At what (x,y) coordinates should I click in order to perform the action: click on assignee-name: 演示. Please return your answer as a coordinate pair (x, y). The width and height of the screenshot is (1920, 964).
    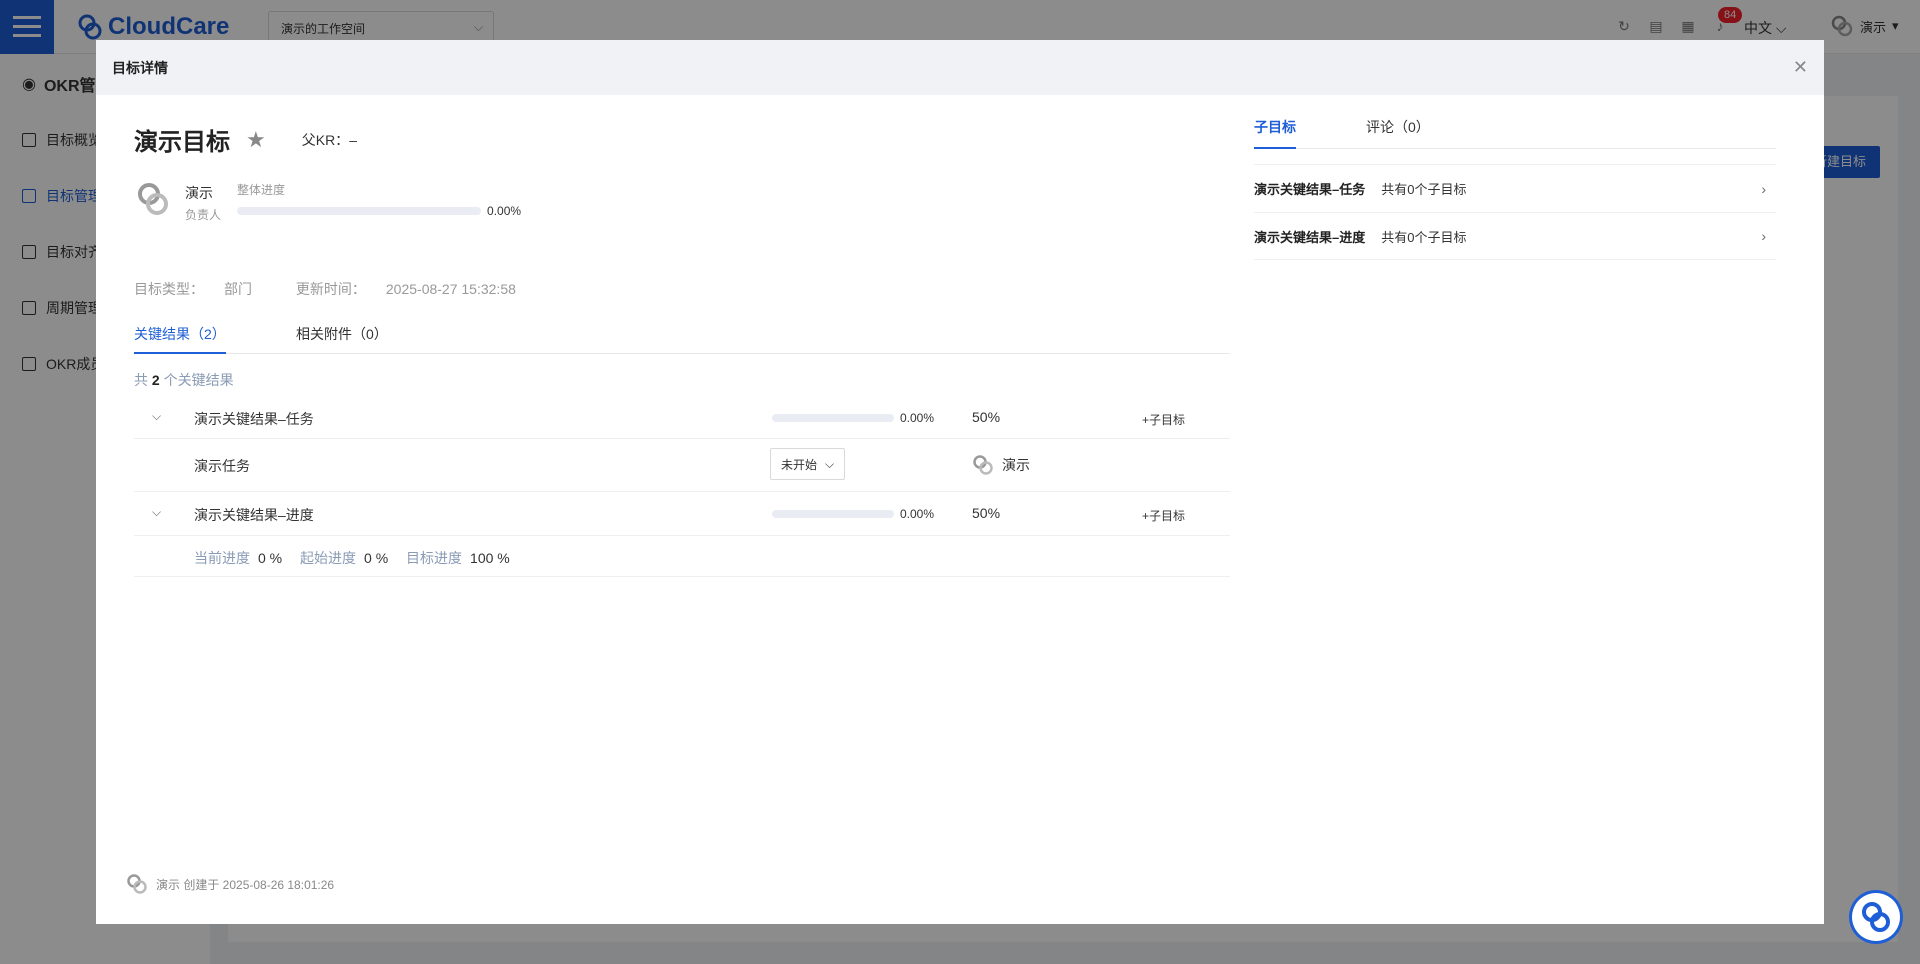
    Looking at the image, I should click on (1016, 465).